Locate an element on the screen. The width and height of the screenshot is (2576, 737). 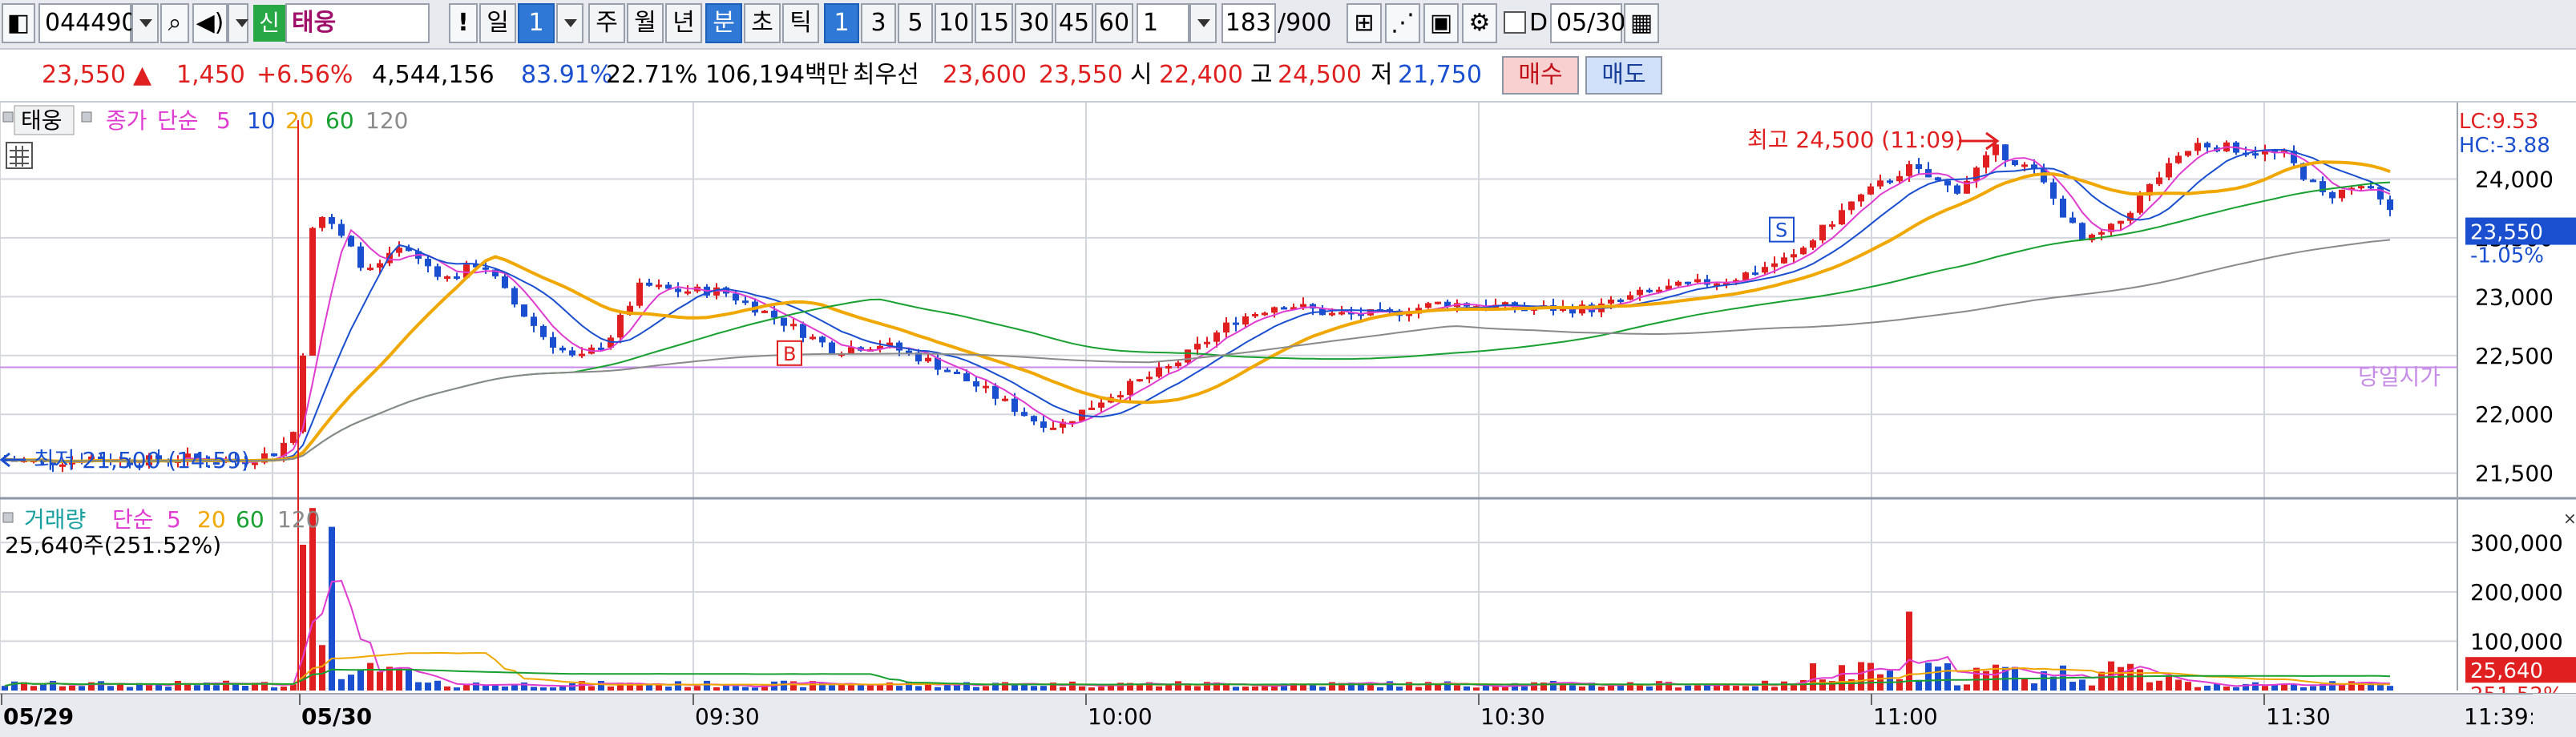
legend-toggle is located at coordinates (8, 518).